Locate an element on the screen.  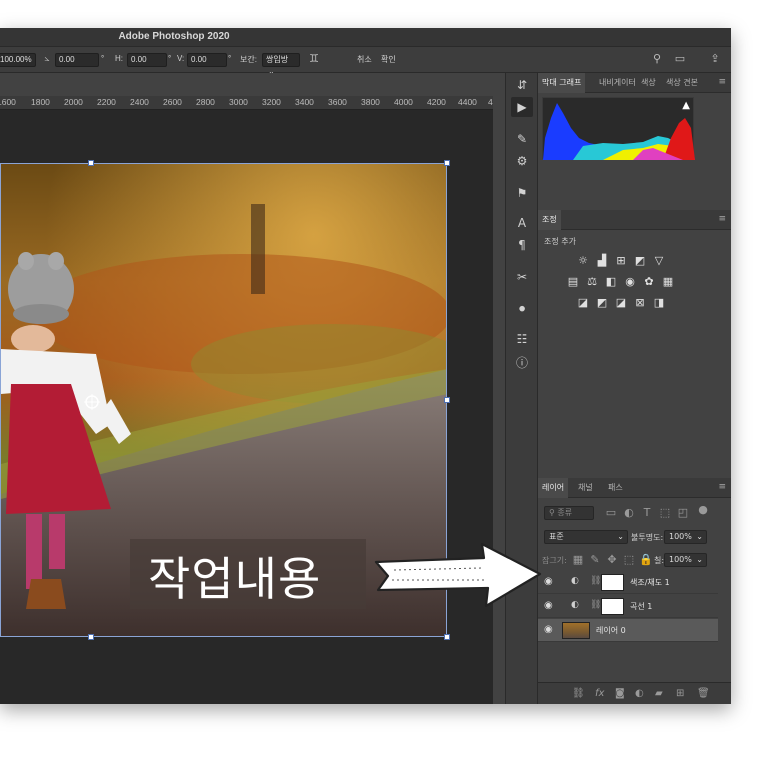
brightness-contrast-icon: ☼ is located at coordinates (583, 261).